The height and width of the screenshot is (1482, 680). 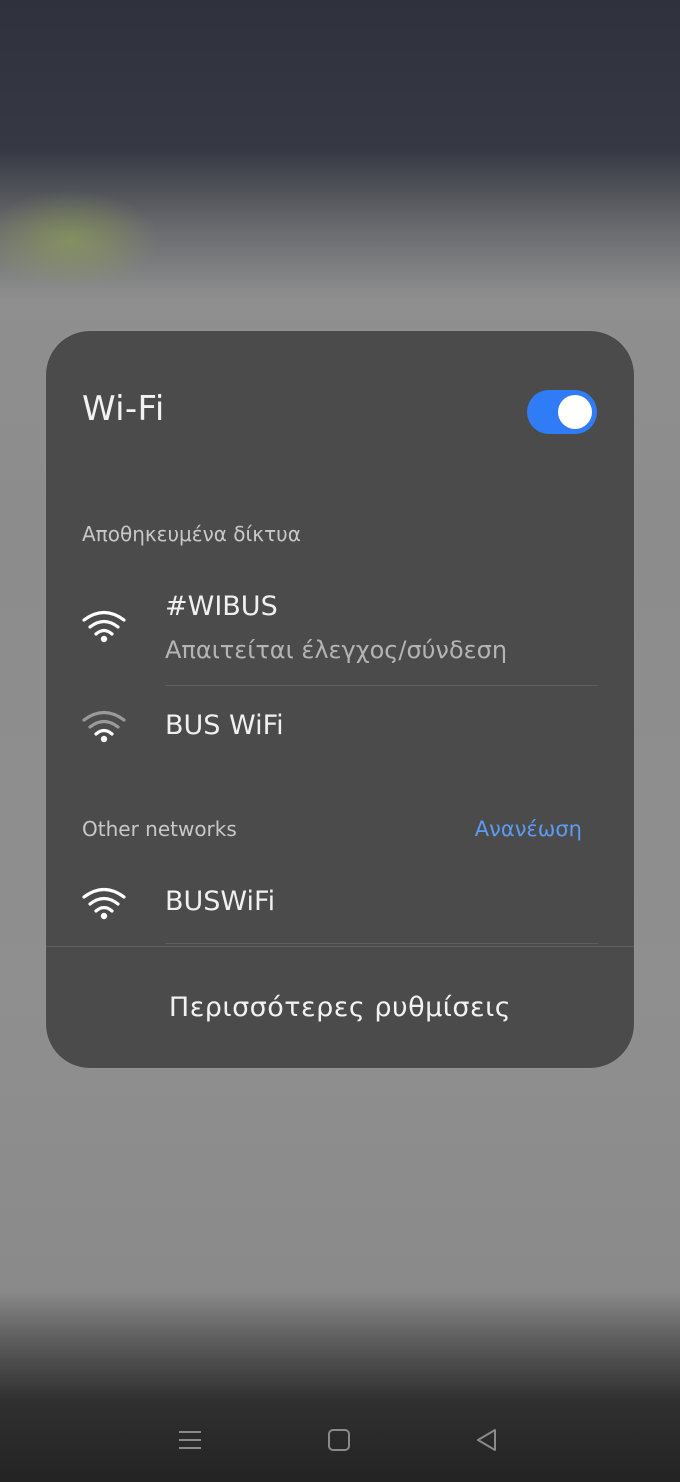 What do you see at coordinates (220, 901) in the screenshot?
I see `network-name: BUSWiFi` at bounding box center [220, 901].